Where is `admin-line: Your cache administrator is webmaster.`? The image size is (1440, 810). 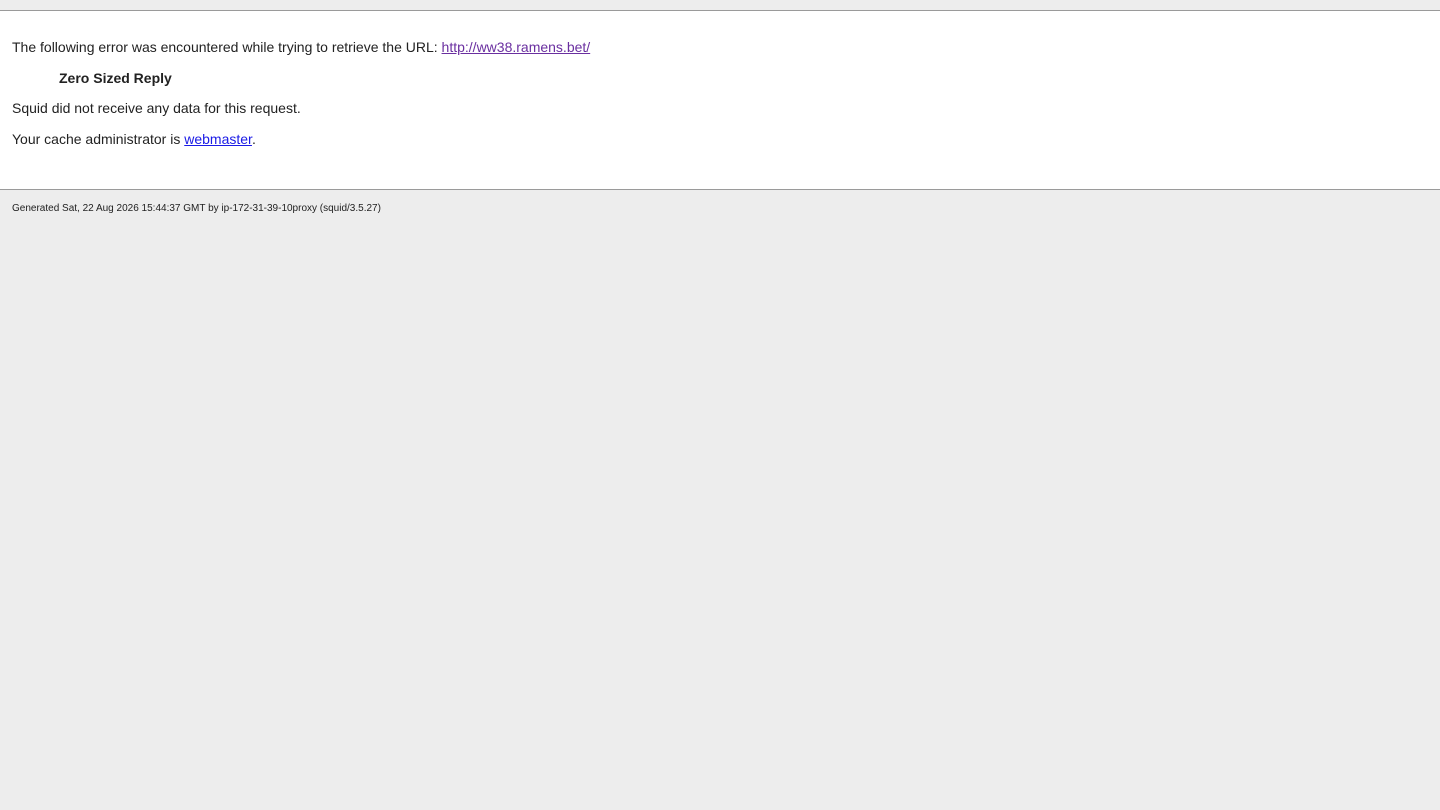
admin-line: Your cache administrator is webmaster. is located at coordinates (134, 139).